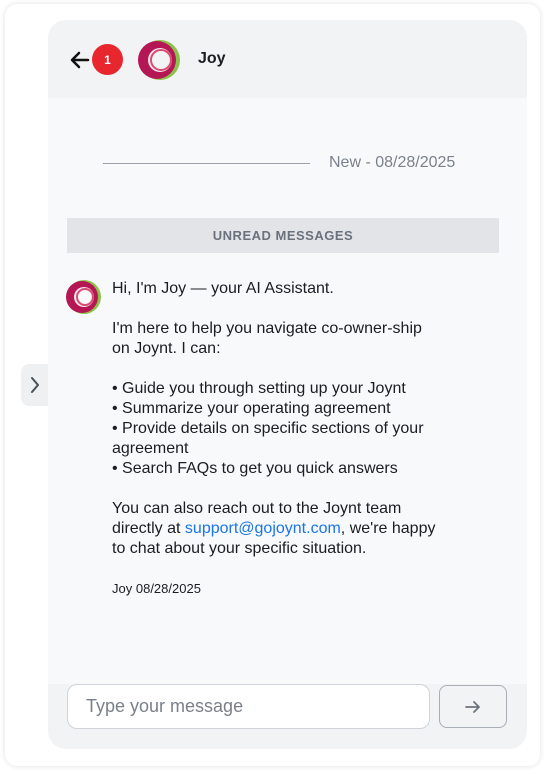  I want to click on list-item: • Summarize your operating agreement, so click(251, 408).